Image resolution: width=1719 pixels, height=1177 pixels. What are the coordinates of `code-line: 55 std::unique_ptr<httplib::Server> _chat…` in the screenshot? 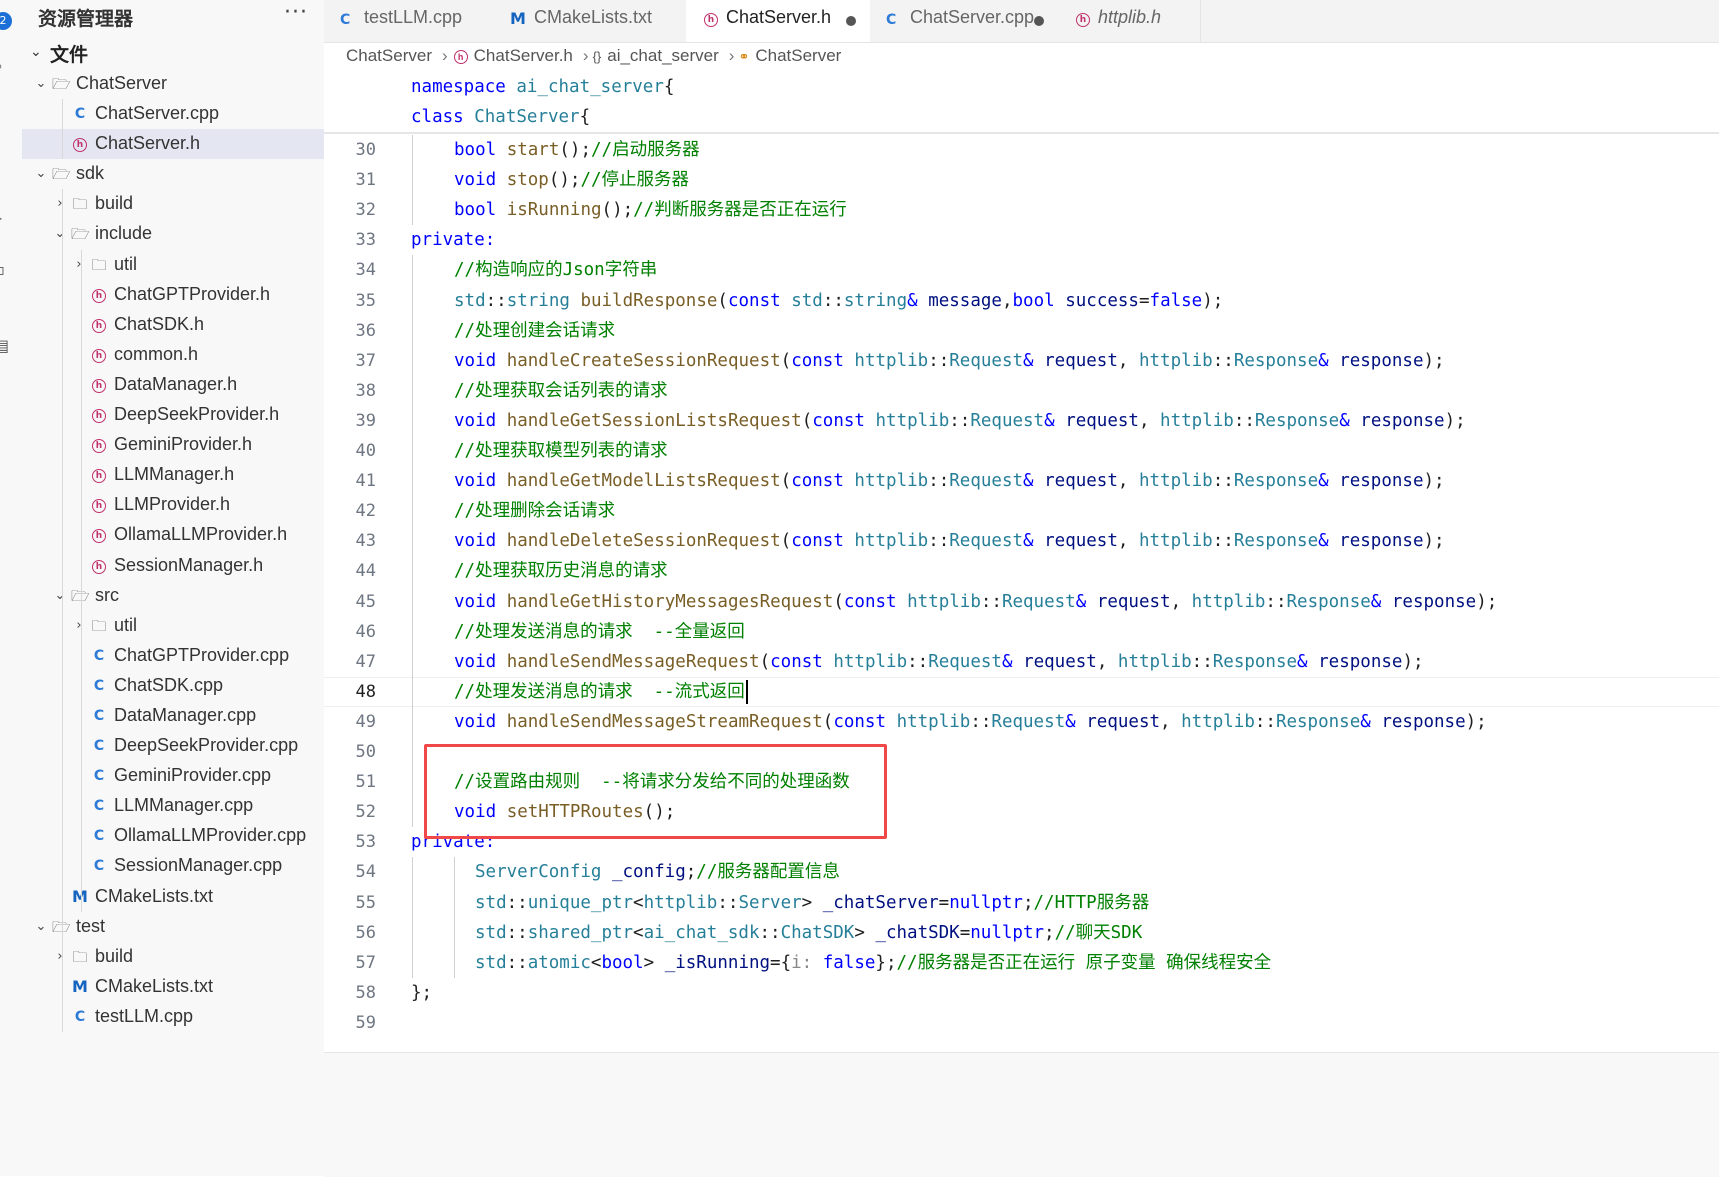 It's located at (1021, 903).